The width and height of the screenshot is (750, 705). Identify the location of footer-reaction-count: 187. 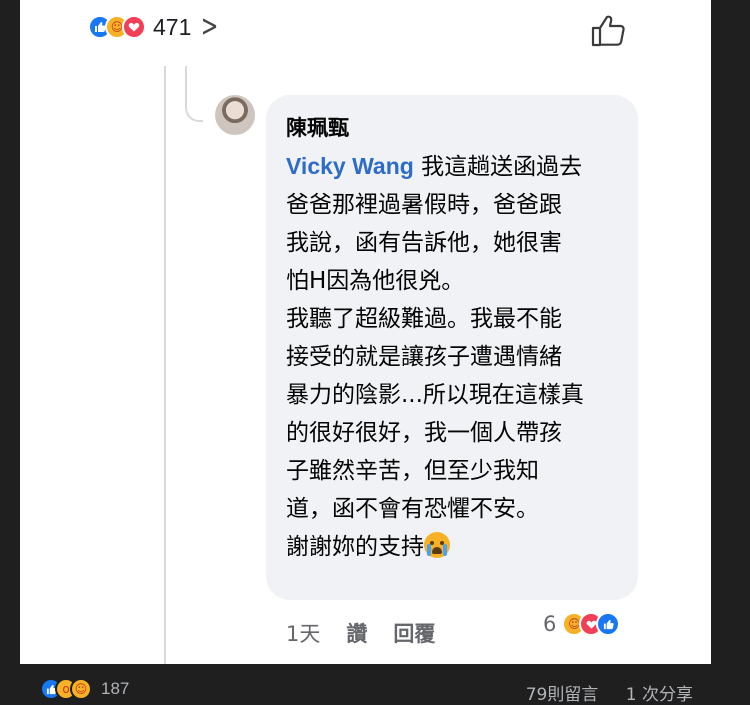
(115, 688).